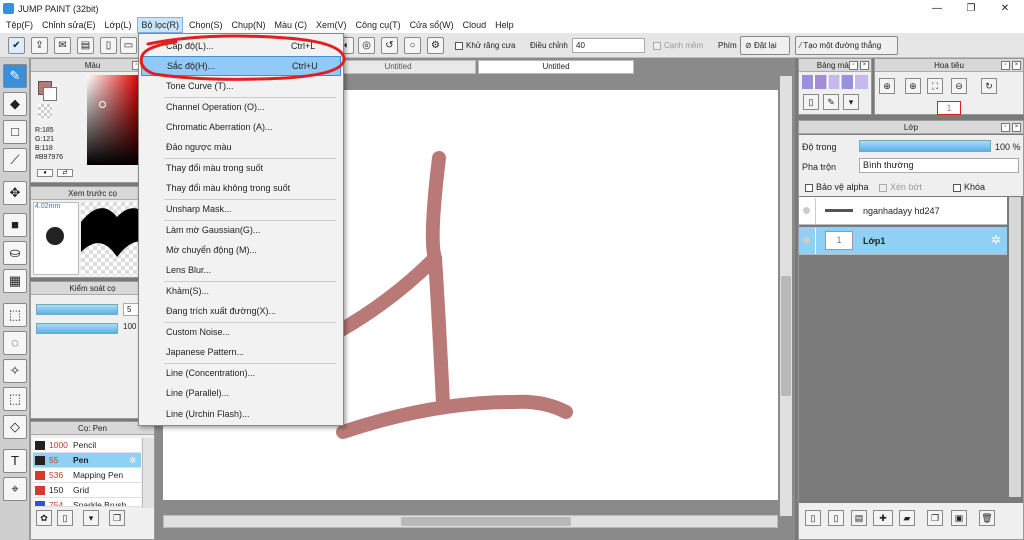  What do you see at coordinates (864, 65) in the screenshot?
I see `palette-close-icon: ×` at bounding box center [864, 65].